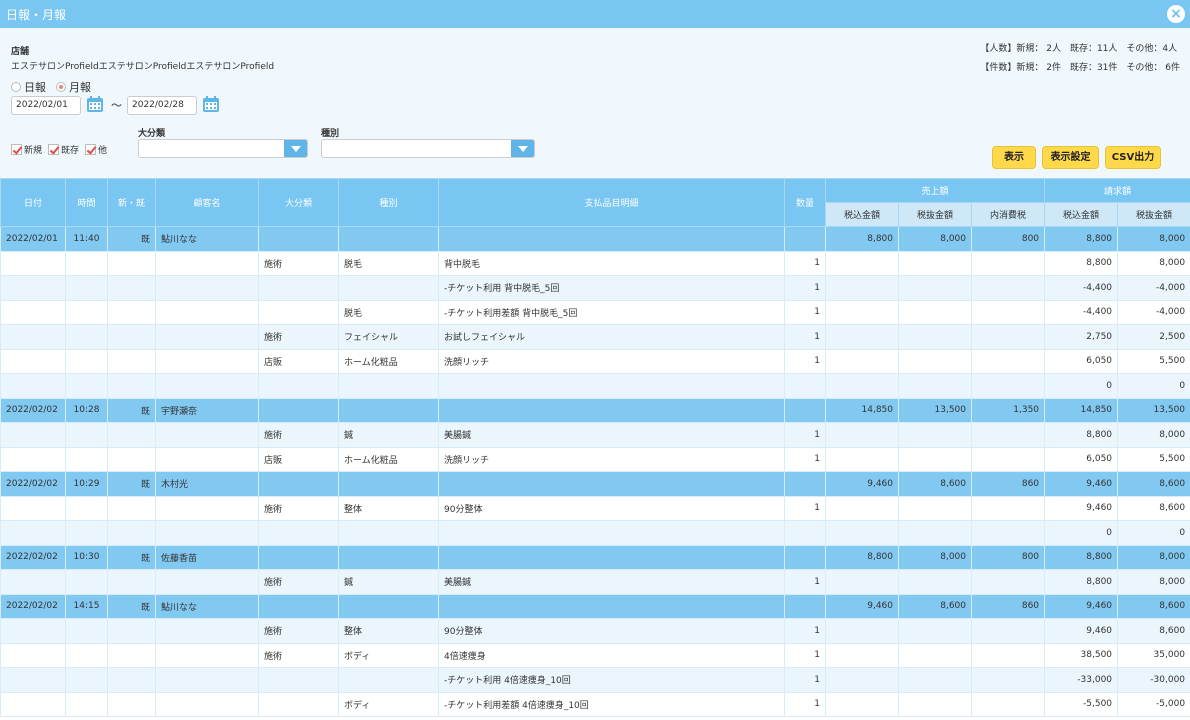  What do you see at coordinates (805, 606) in the screenshot?
I see `cell-quantity` at bounding box center [805, 606].